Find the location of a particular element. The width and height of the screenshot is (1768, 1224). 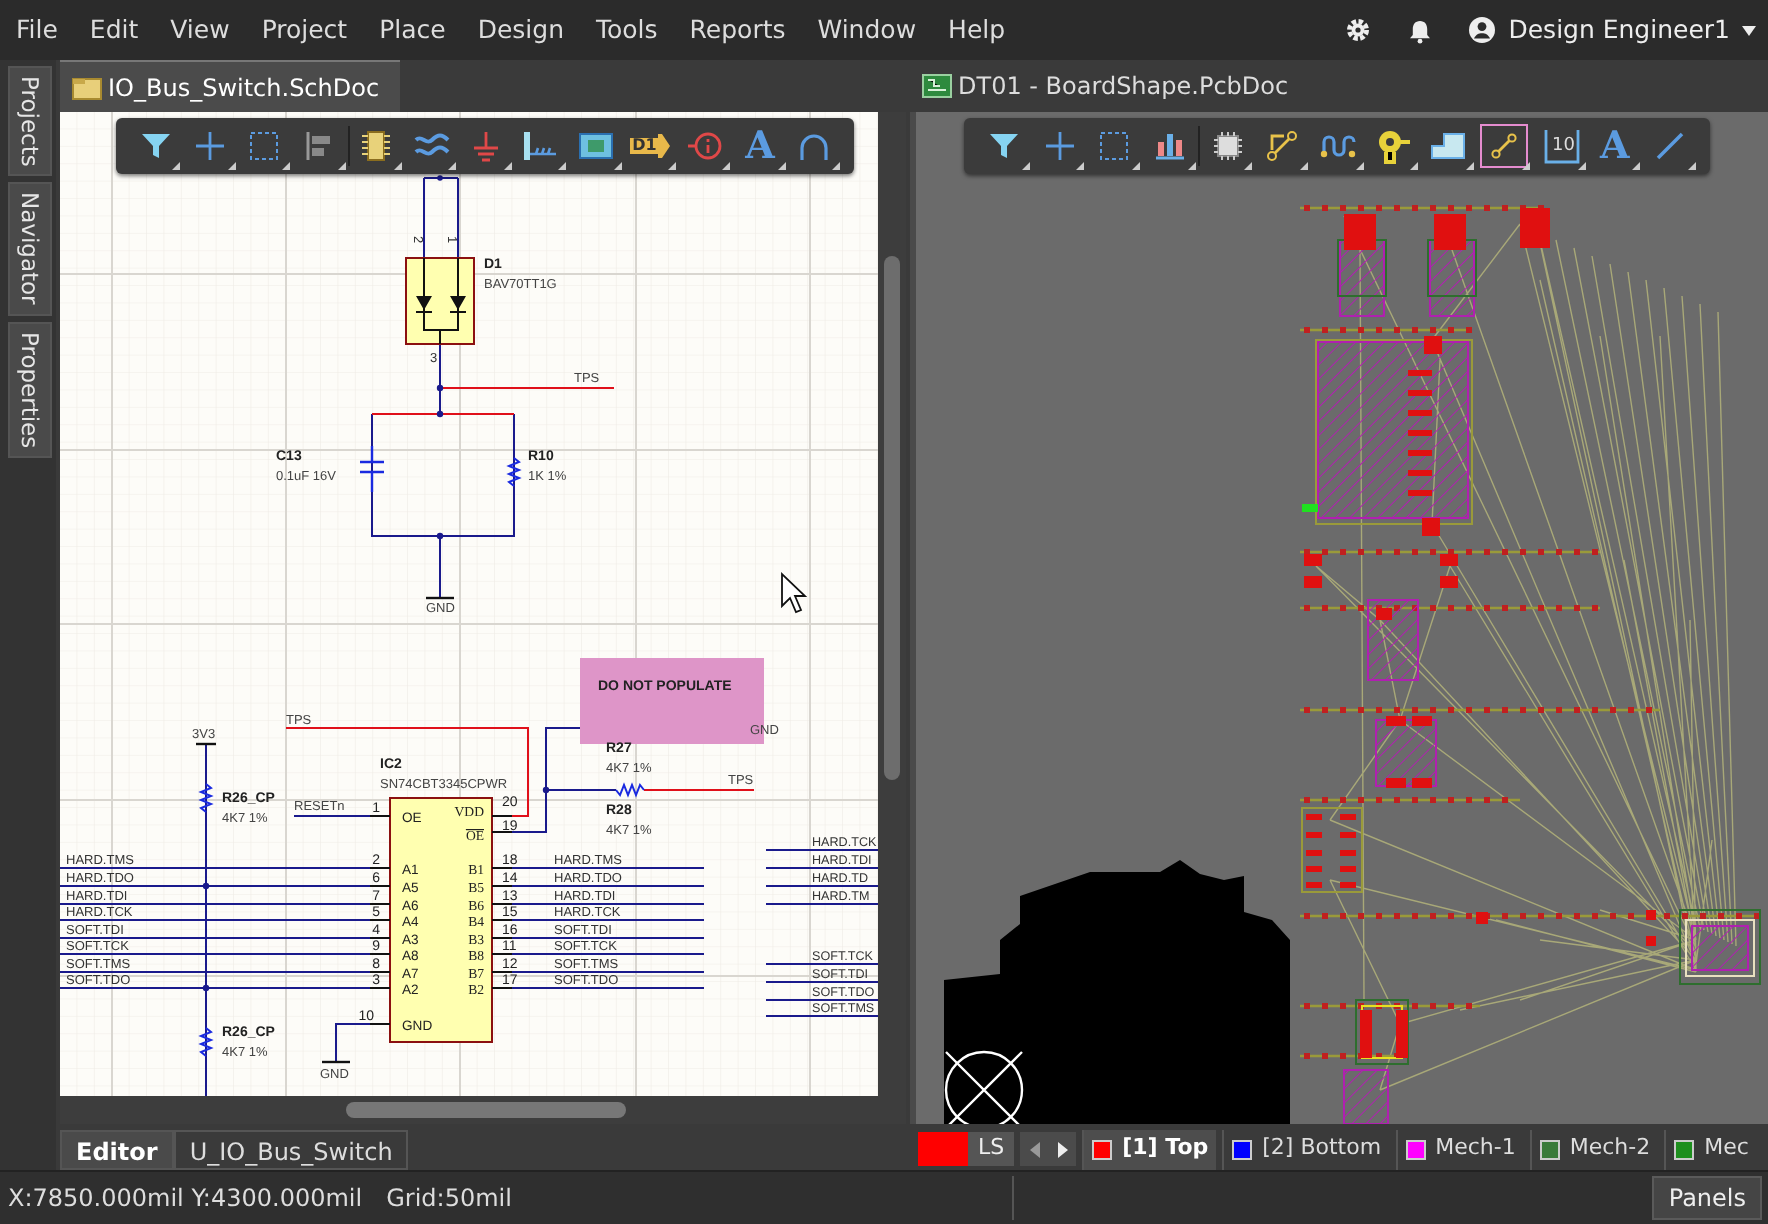

editor-tab: Editor is located at coordinates (117, 1150).